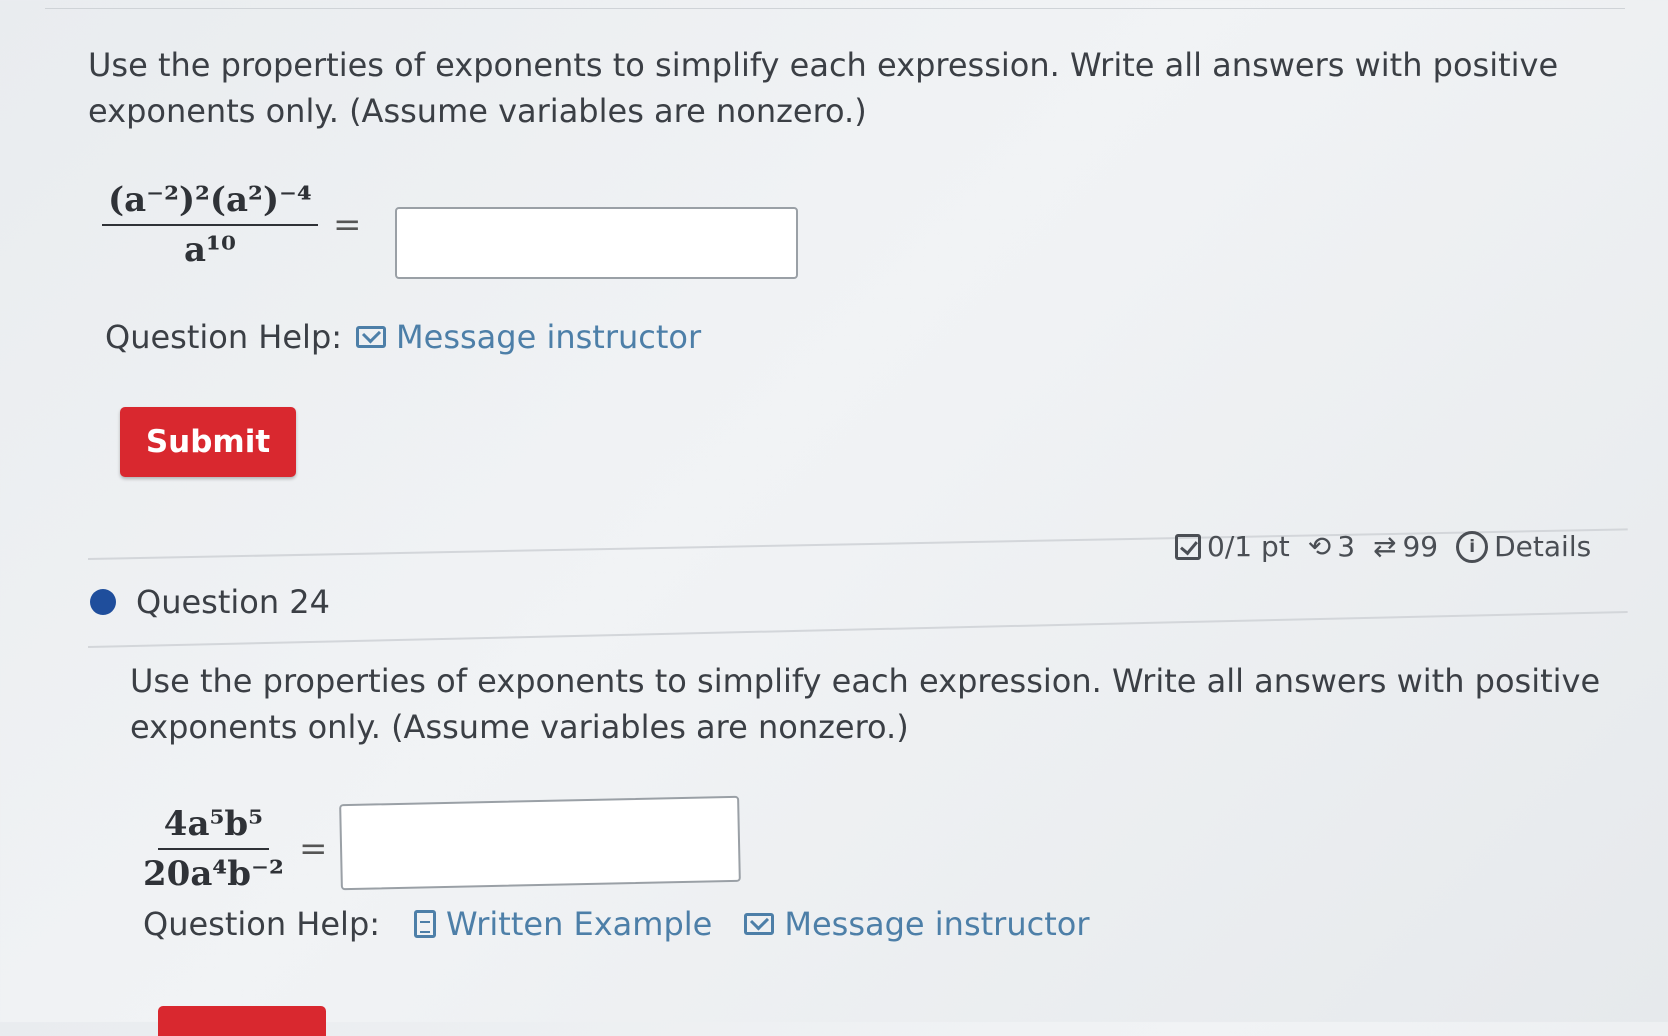 Image resolution: width=1668 pixels, height=1036 pixels. What do you see at coordinates (540, 843) in the screenshot?
I see `q24-answer-input` at bounding box center [540, 843].